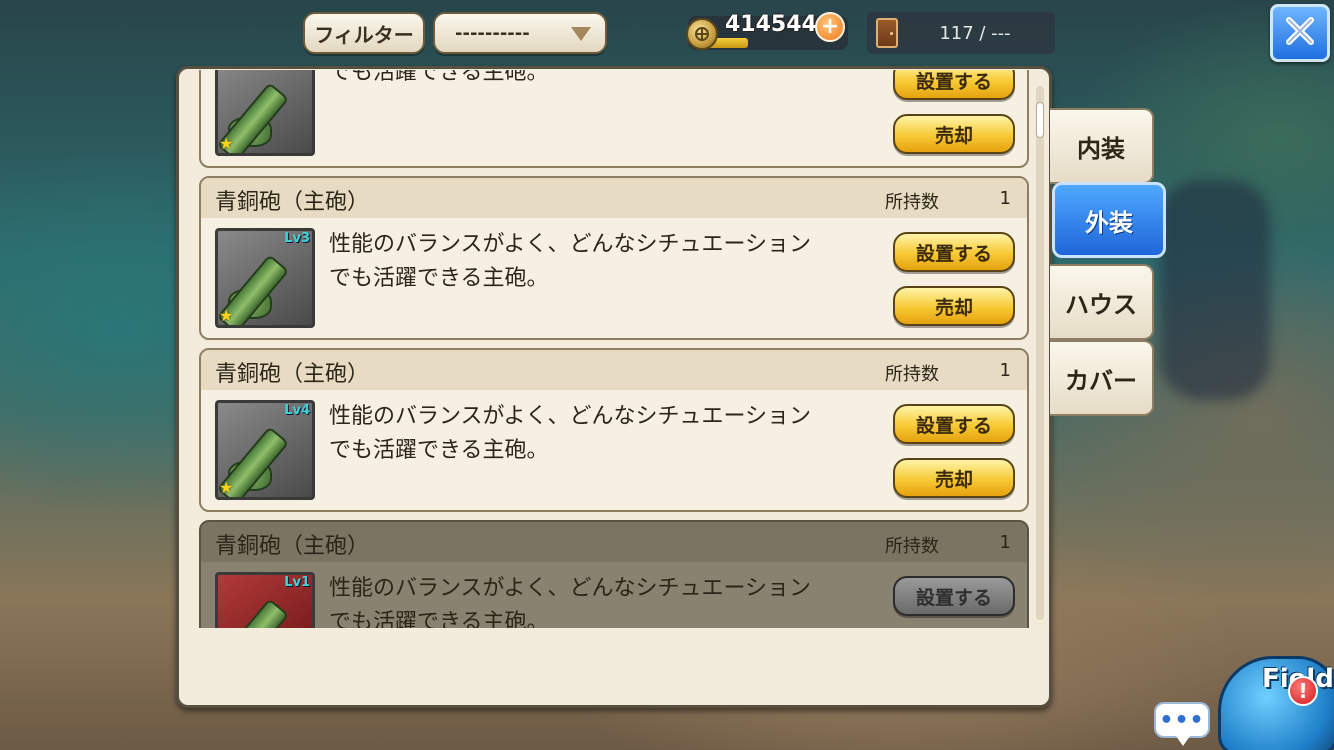 Image resolution: width=1334 pixels, height=750 pixels. Describe the element at coordinates (1040, 120) in the screenshot. I see `scrollbar-thumb` at that location.